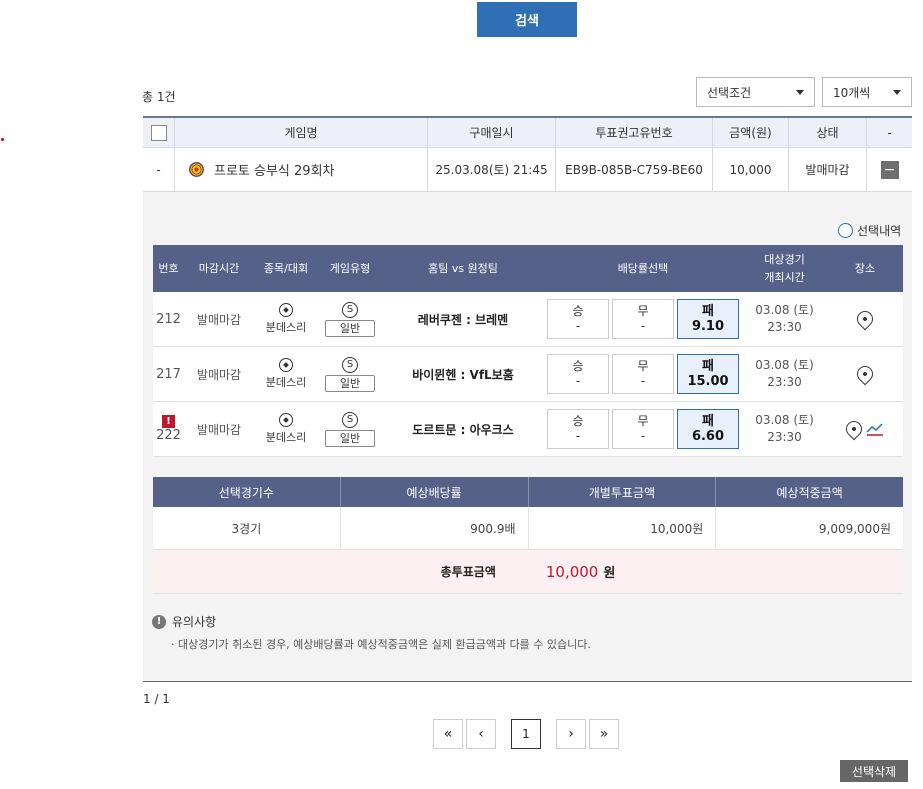  I want to click on radio-icon, so click(845, 230).